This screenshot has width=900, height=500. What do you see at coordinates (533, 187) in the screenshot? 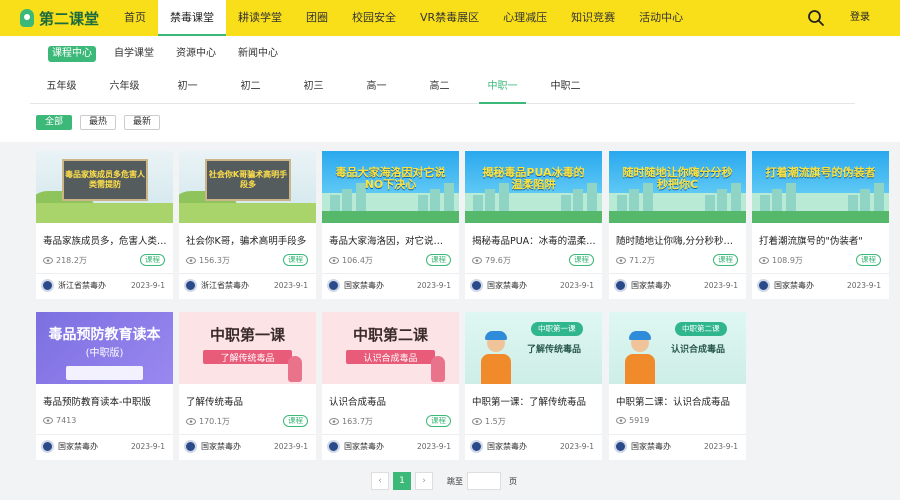
I see `course-thumbnail: 揭秘毒品PUA冰毒的温柔陷阱` at bounding box center [533, 187].